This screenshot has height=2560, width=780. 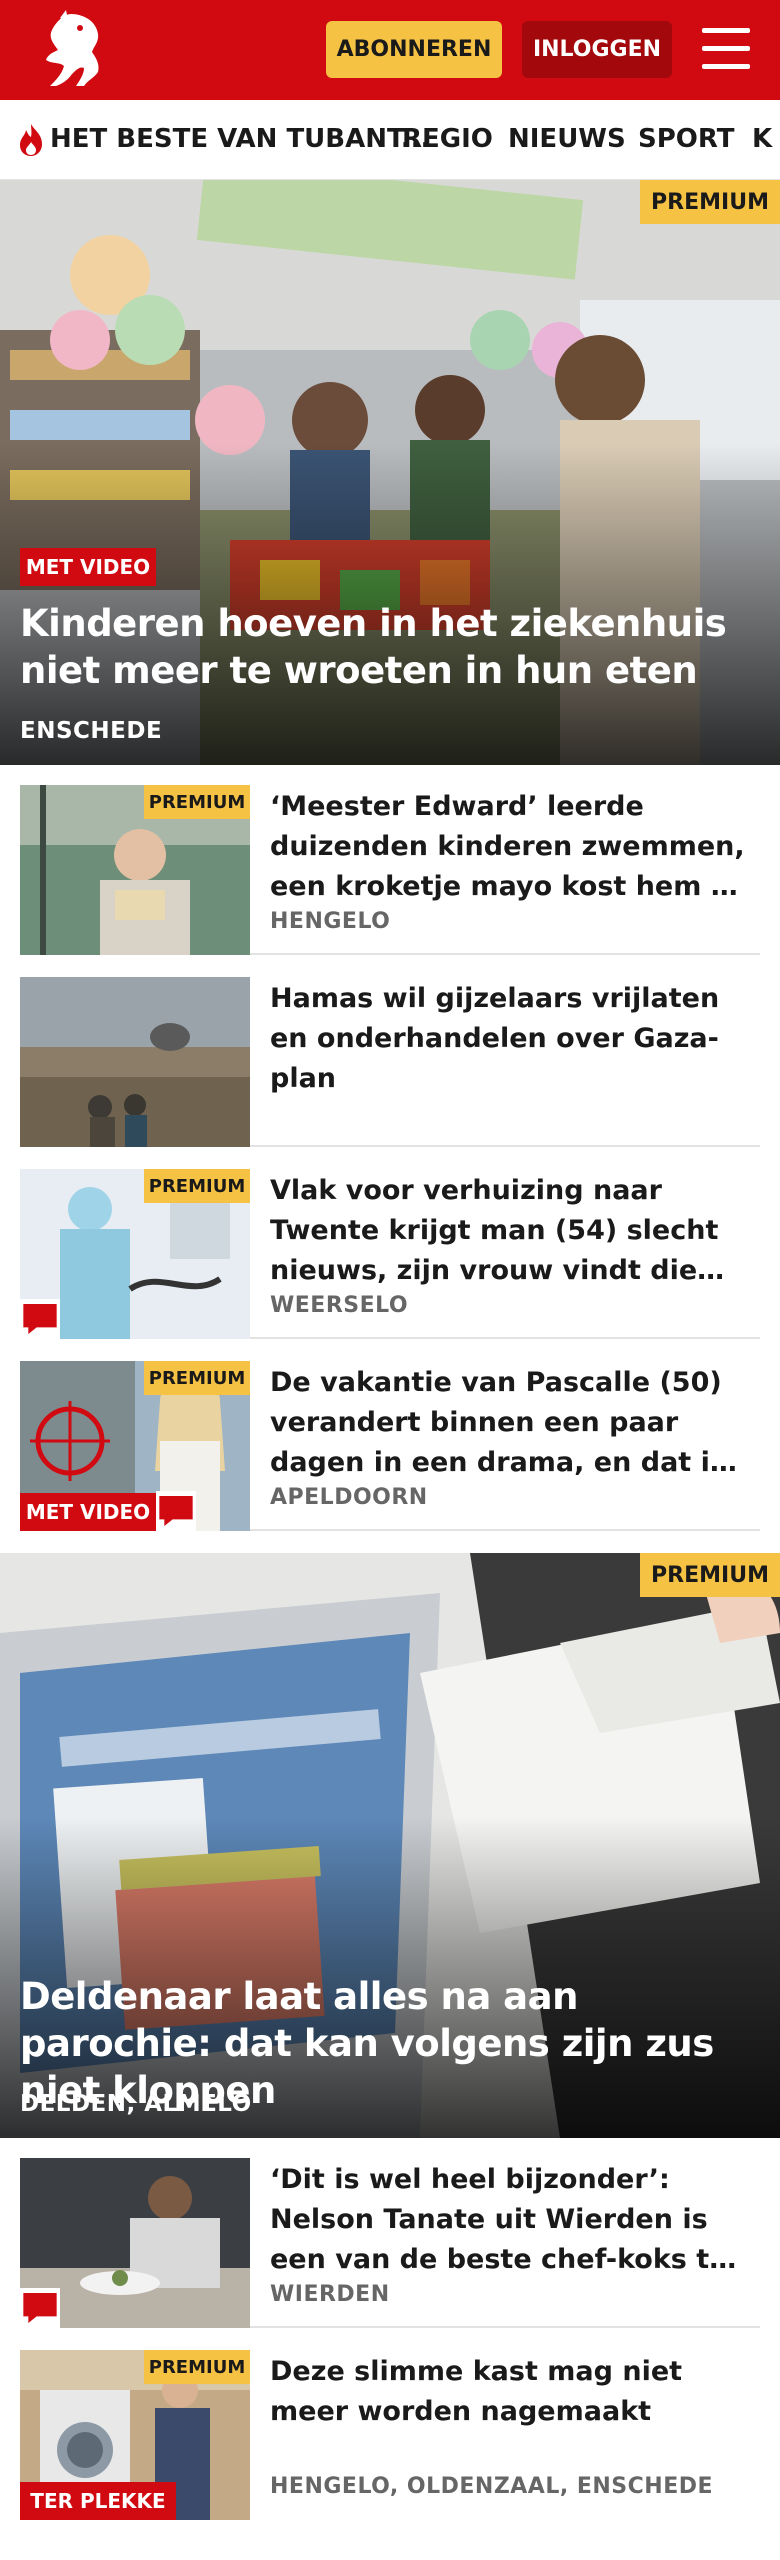 I want to click on subscribe-button: ABONNEREN, so click(x=414, y=49).